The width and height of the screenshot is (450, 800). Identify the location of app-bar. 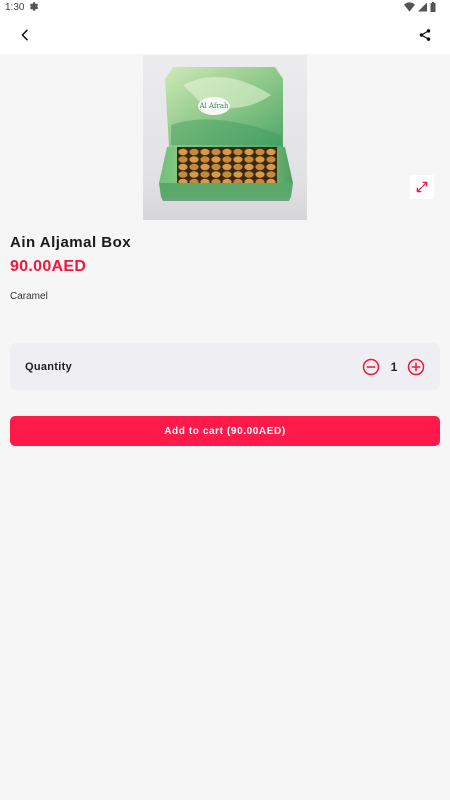
(225, 34).